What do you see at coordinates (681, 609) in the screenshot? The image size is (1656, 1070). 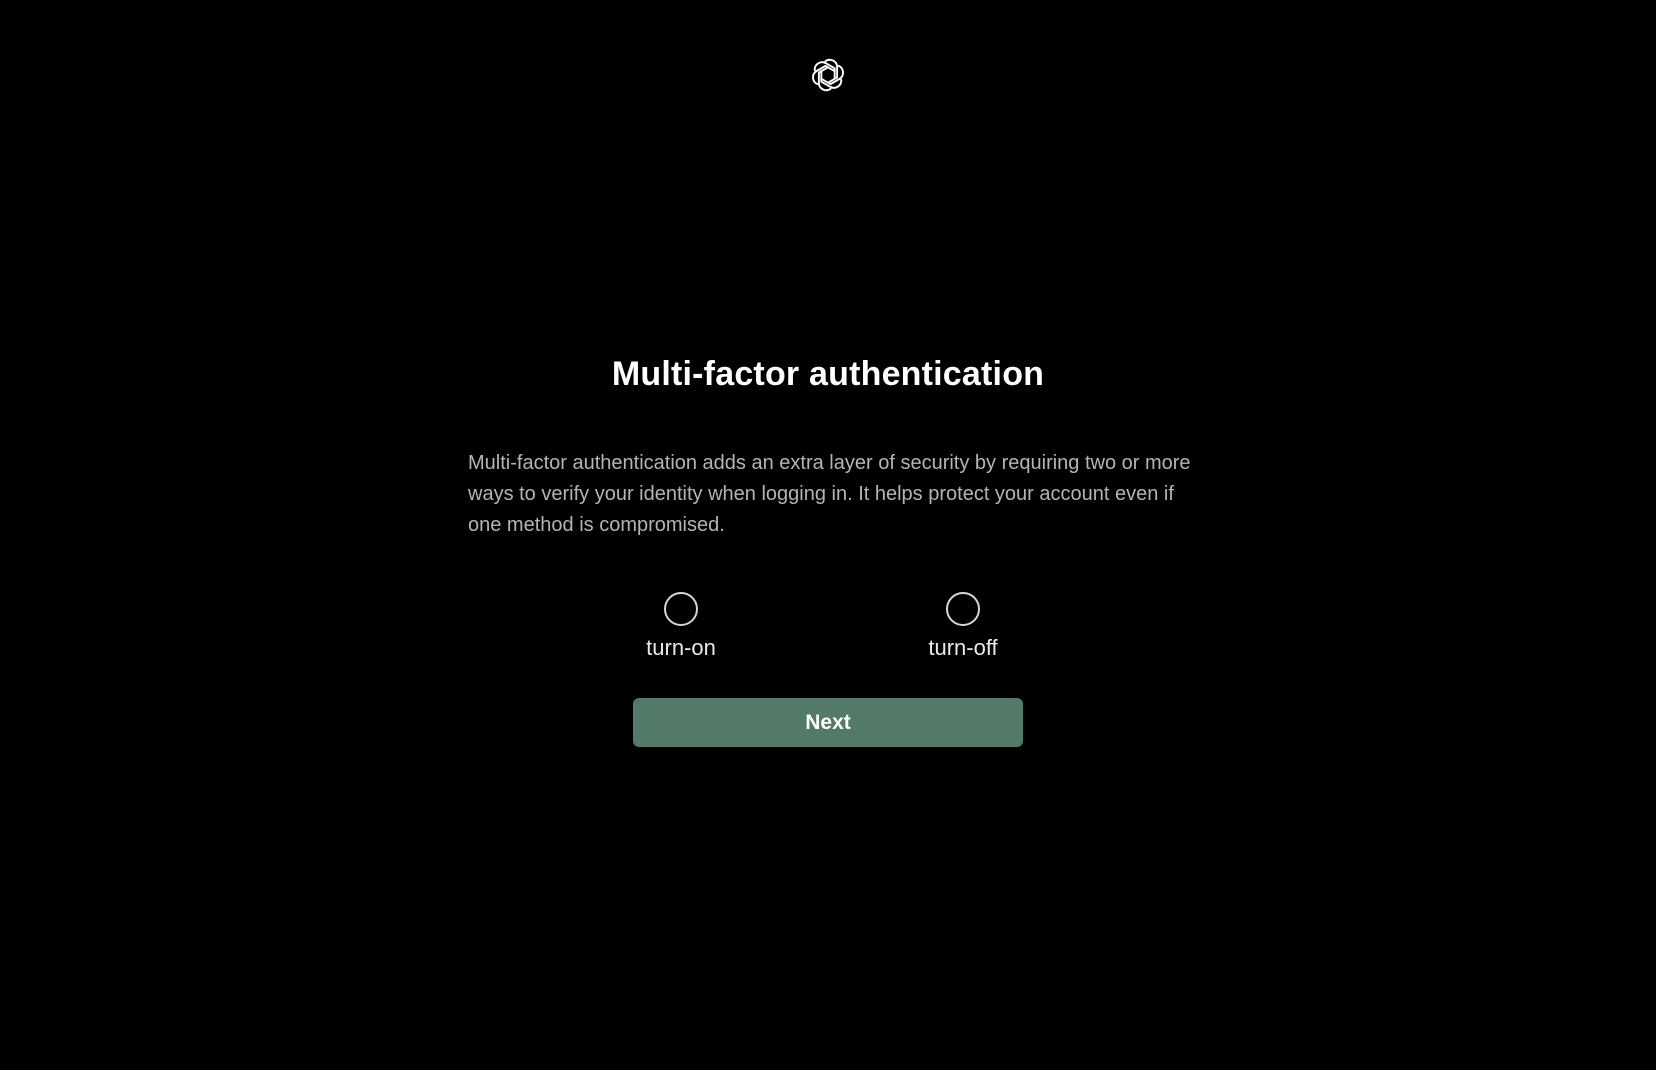 I see `turn-on-radio` at bounding box center [681, 609].